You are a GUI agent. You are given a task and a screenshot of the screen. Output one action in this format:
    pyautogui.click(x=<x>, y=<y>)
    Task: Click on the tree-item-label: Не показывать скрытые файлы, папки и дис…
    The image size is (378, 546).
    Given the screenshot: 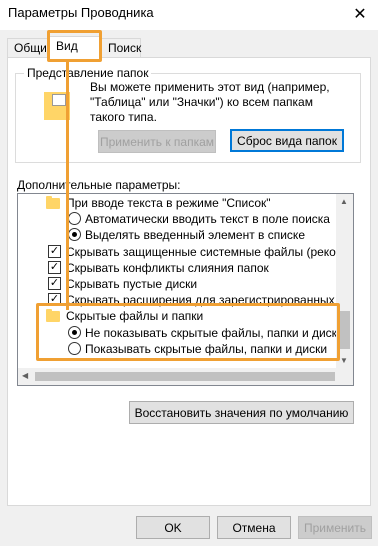 What is the action you would take?
    pyautogui.click(x=214, y=333)
    